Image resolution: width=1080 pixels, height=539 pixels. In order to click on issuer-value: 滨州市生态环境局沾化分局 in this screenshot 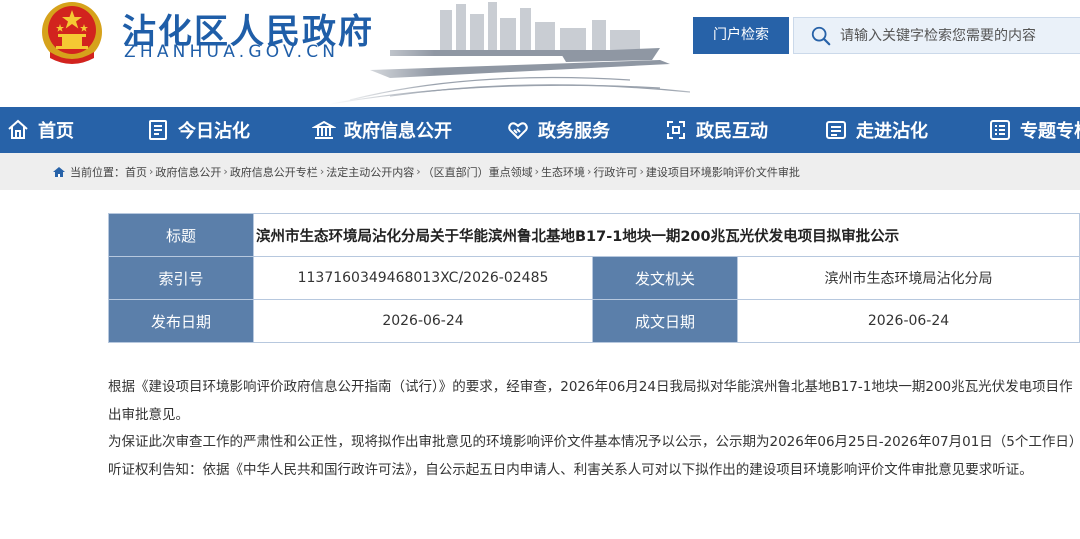, I will do `click(908, 278)`.